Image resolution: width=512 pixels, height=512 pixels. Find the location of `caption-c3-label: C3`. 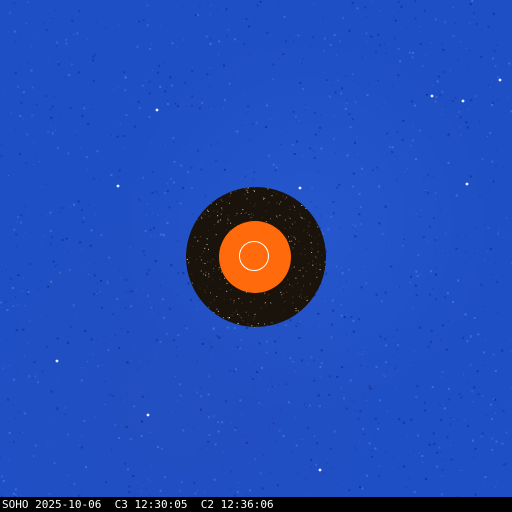

caption-c3-label: C3 is located at coordinates (121, 504).